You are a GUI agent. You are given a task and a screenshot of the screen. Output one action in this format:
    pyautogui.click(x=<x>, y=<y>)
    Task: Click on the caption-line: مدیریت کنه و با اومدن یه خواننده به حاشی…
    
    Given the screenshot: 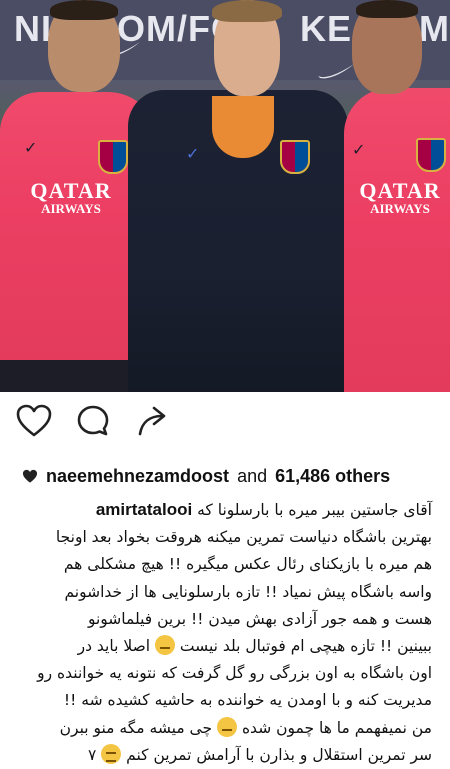 What is the action you would take?
    pyautogui.click(x=247, y=700)
    